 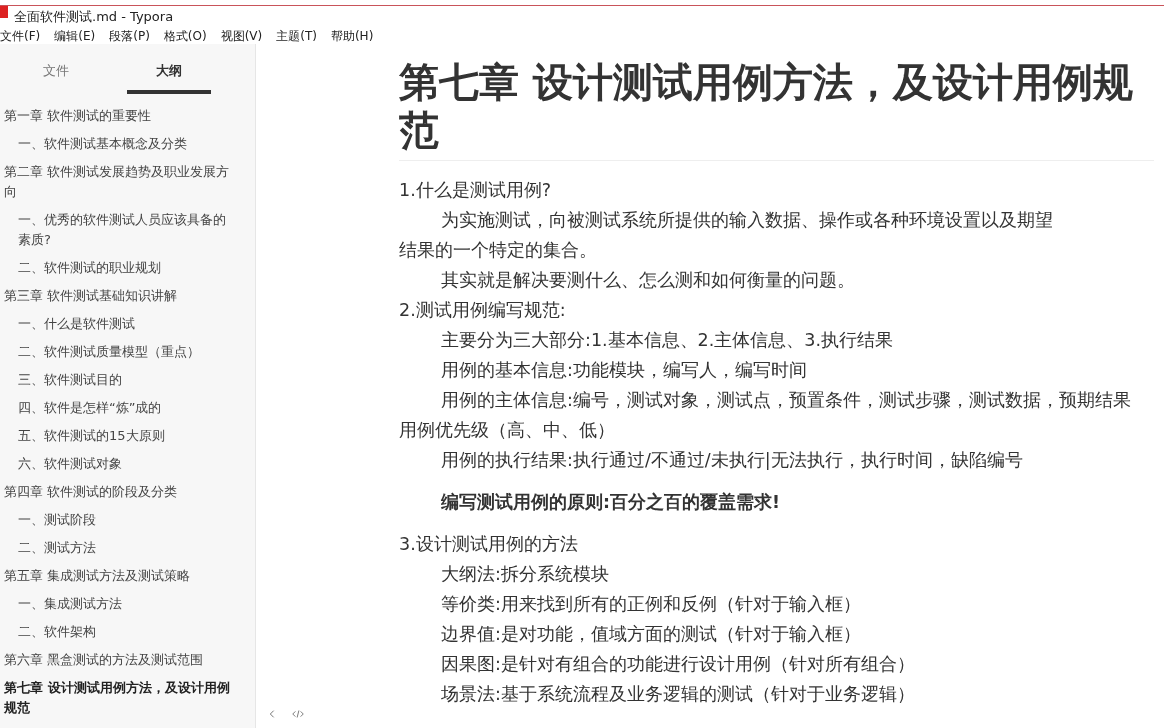 I want to click on paragraph: 用例的基本信息:功能模块，编写人，编写时间, so click(x=624, y=370).